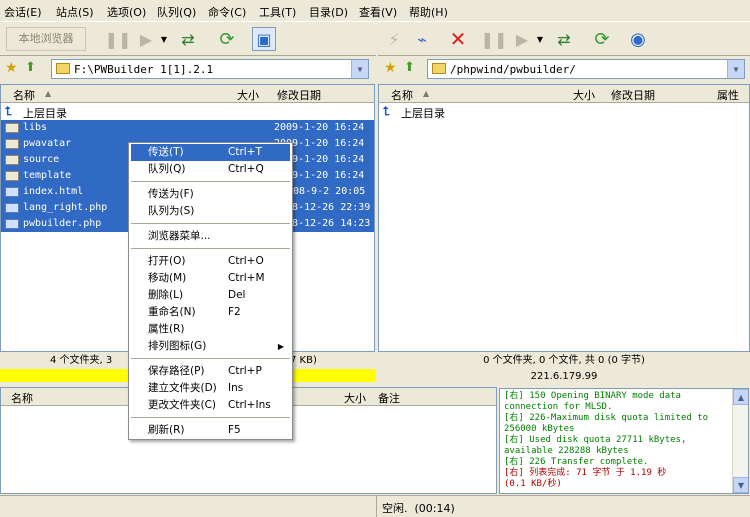 This screenshot has height=517, width=750. Describe the element at coordinates (513, 69) in the screenshot. I see `right-path-text: /phpwind/pwbuilder/` at that location.